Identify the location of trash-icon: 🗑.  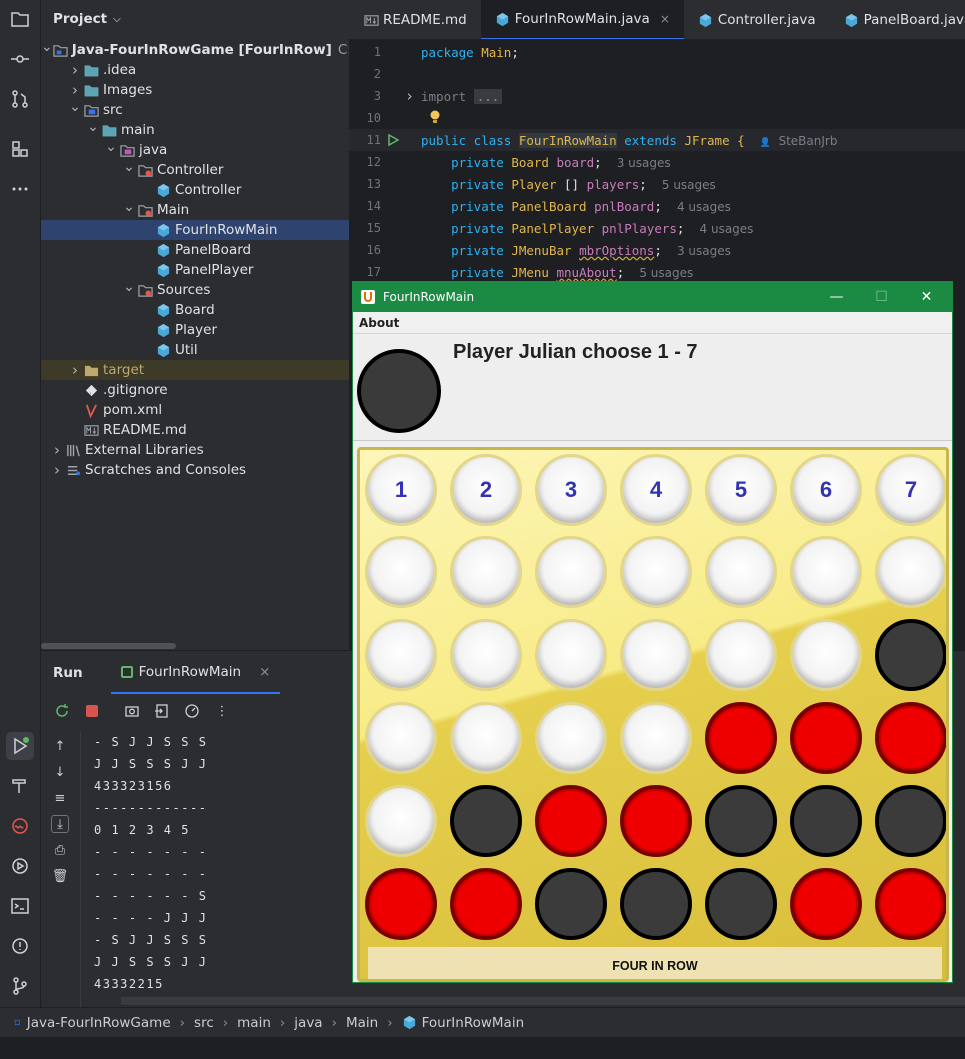
(60, 876).